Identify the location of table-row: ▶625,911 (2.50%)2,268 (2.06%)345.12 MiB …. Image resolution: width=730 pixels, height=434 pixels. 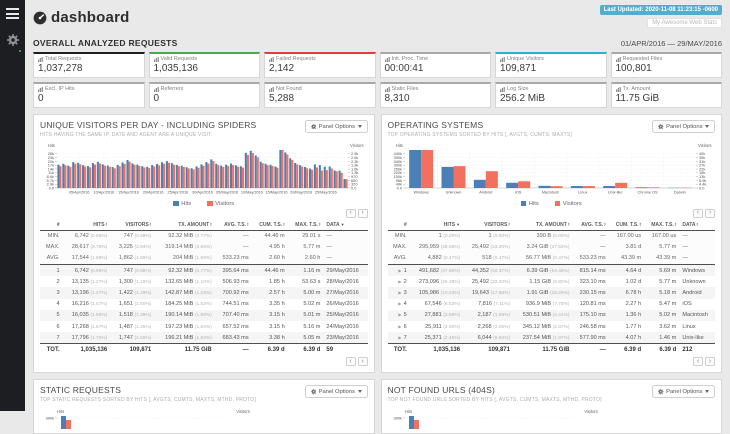
(552, 326).